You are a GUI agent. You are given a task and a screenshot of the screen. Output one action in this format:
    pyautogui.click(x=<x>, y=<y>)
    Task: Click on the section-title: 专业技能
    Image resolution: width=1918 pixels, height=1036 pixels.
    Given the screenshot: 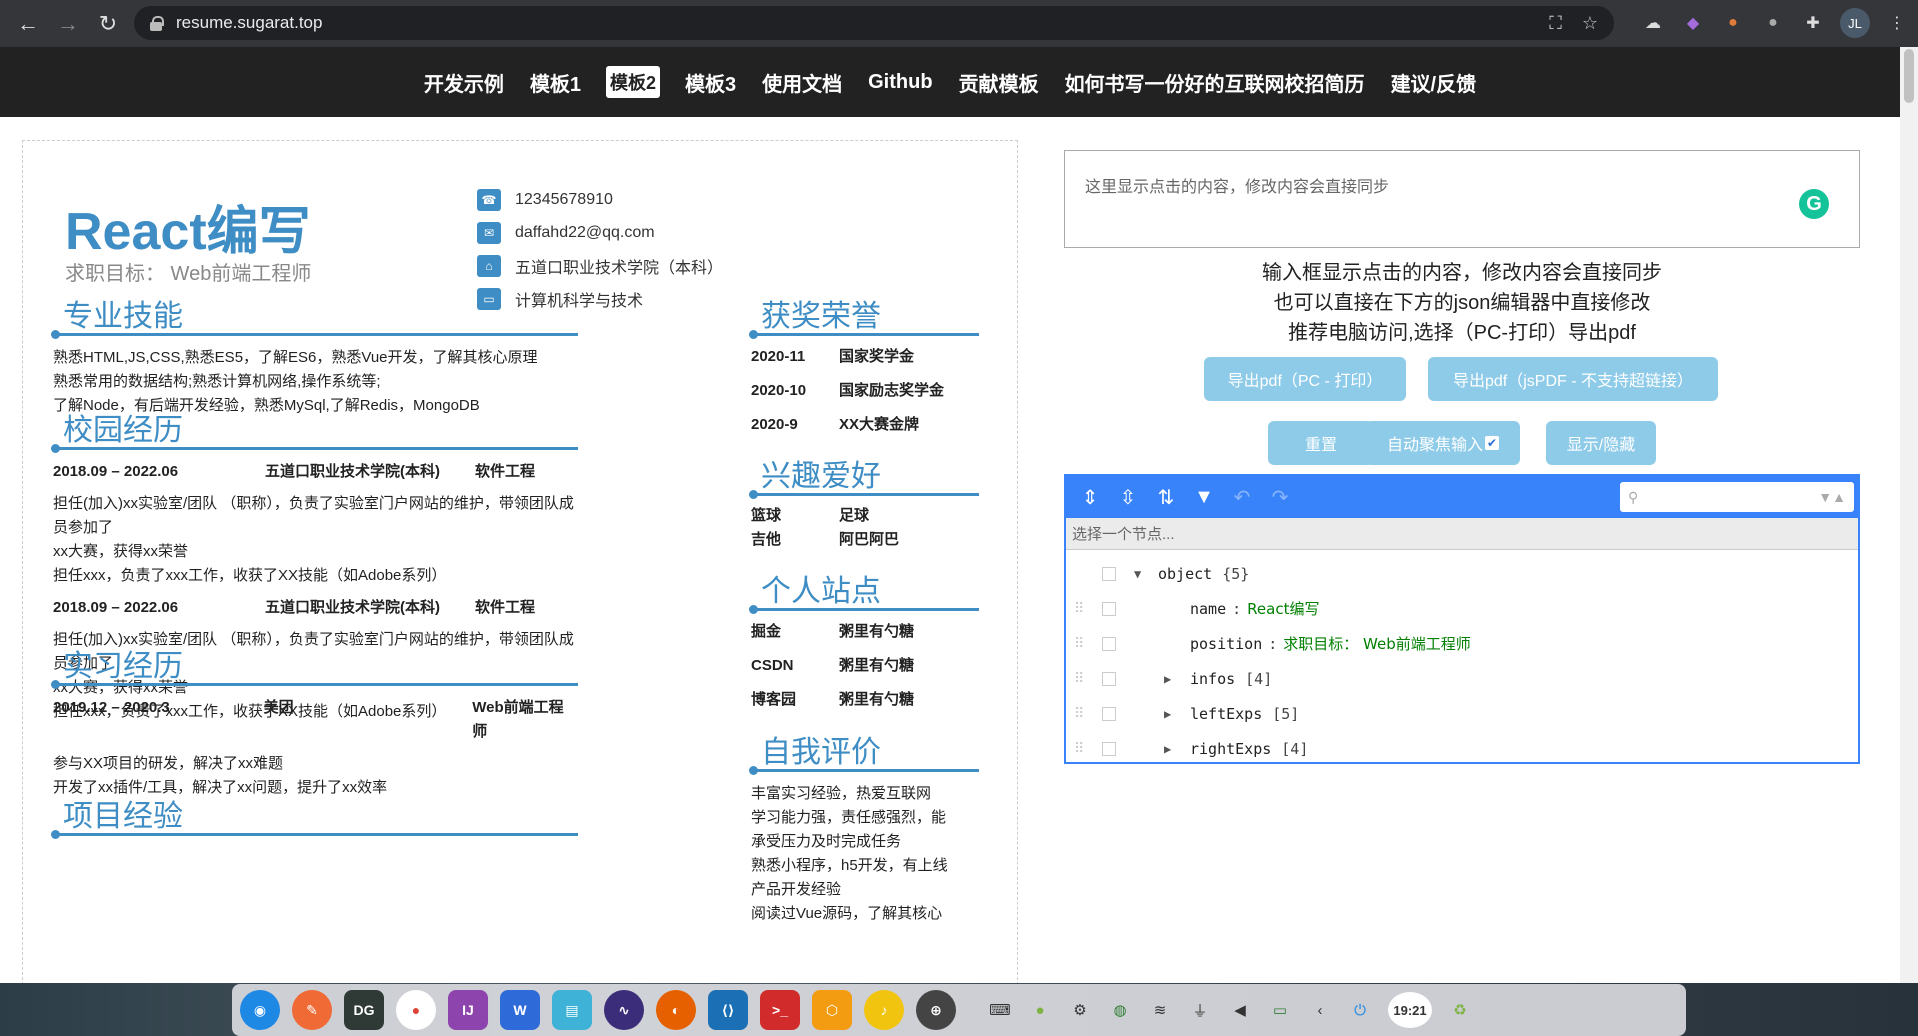 What is the action you would take?
    pyautogui.click(x=315, y=312)
    